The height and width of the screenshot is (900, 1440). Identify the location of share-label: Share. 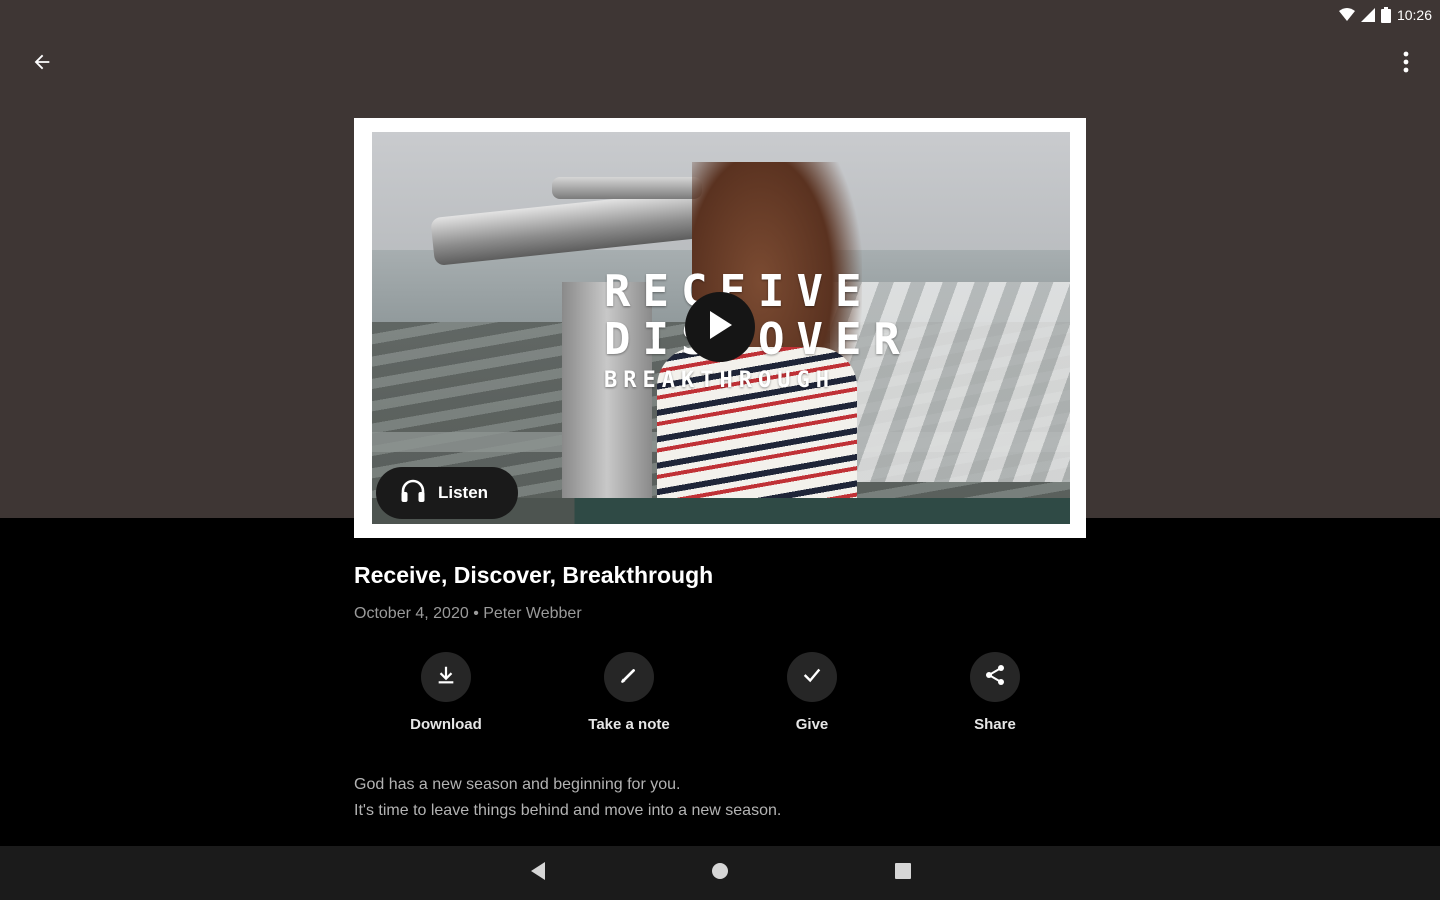
(995, 724).